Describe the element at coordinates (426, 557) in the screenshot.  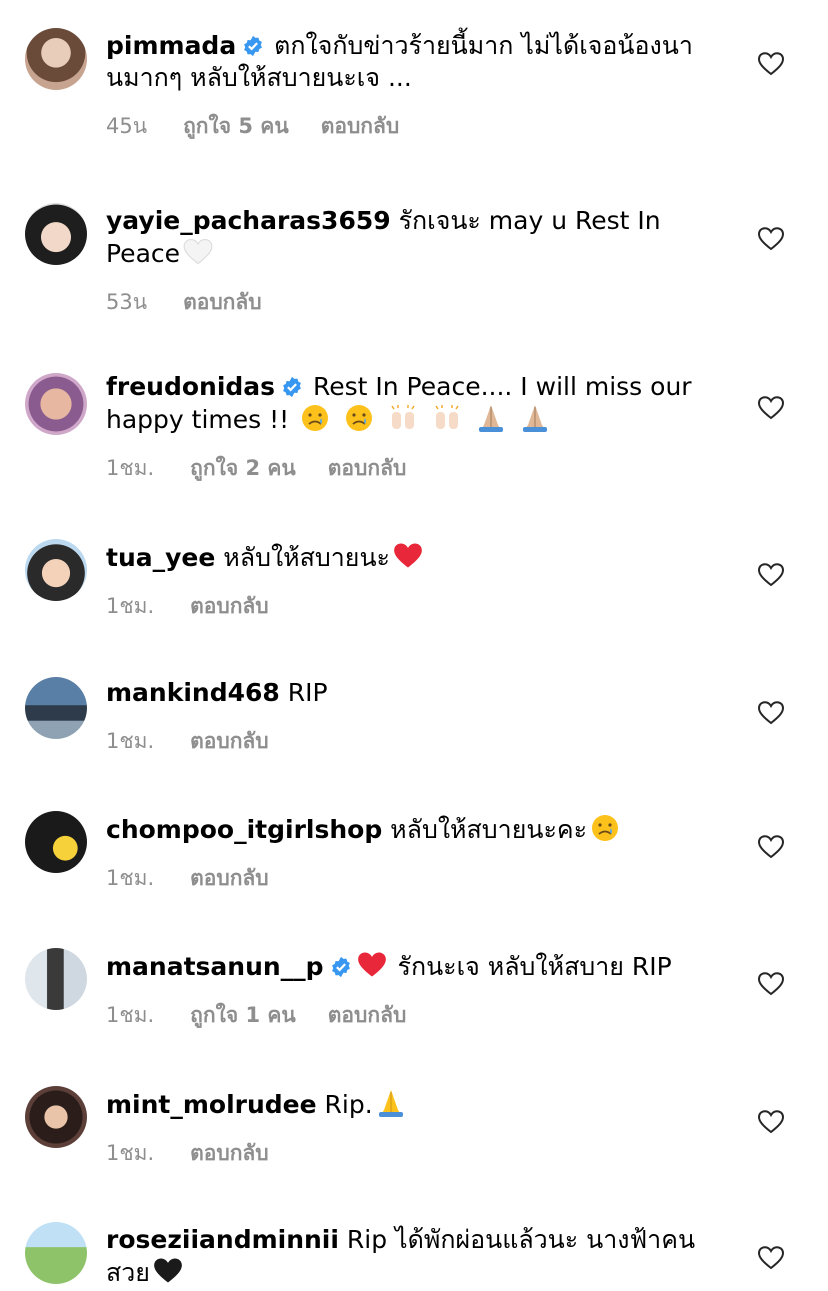
I see `comment-text: tua_yee หลับให้สบายนะ` at that location.